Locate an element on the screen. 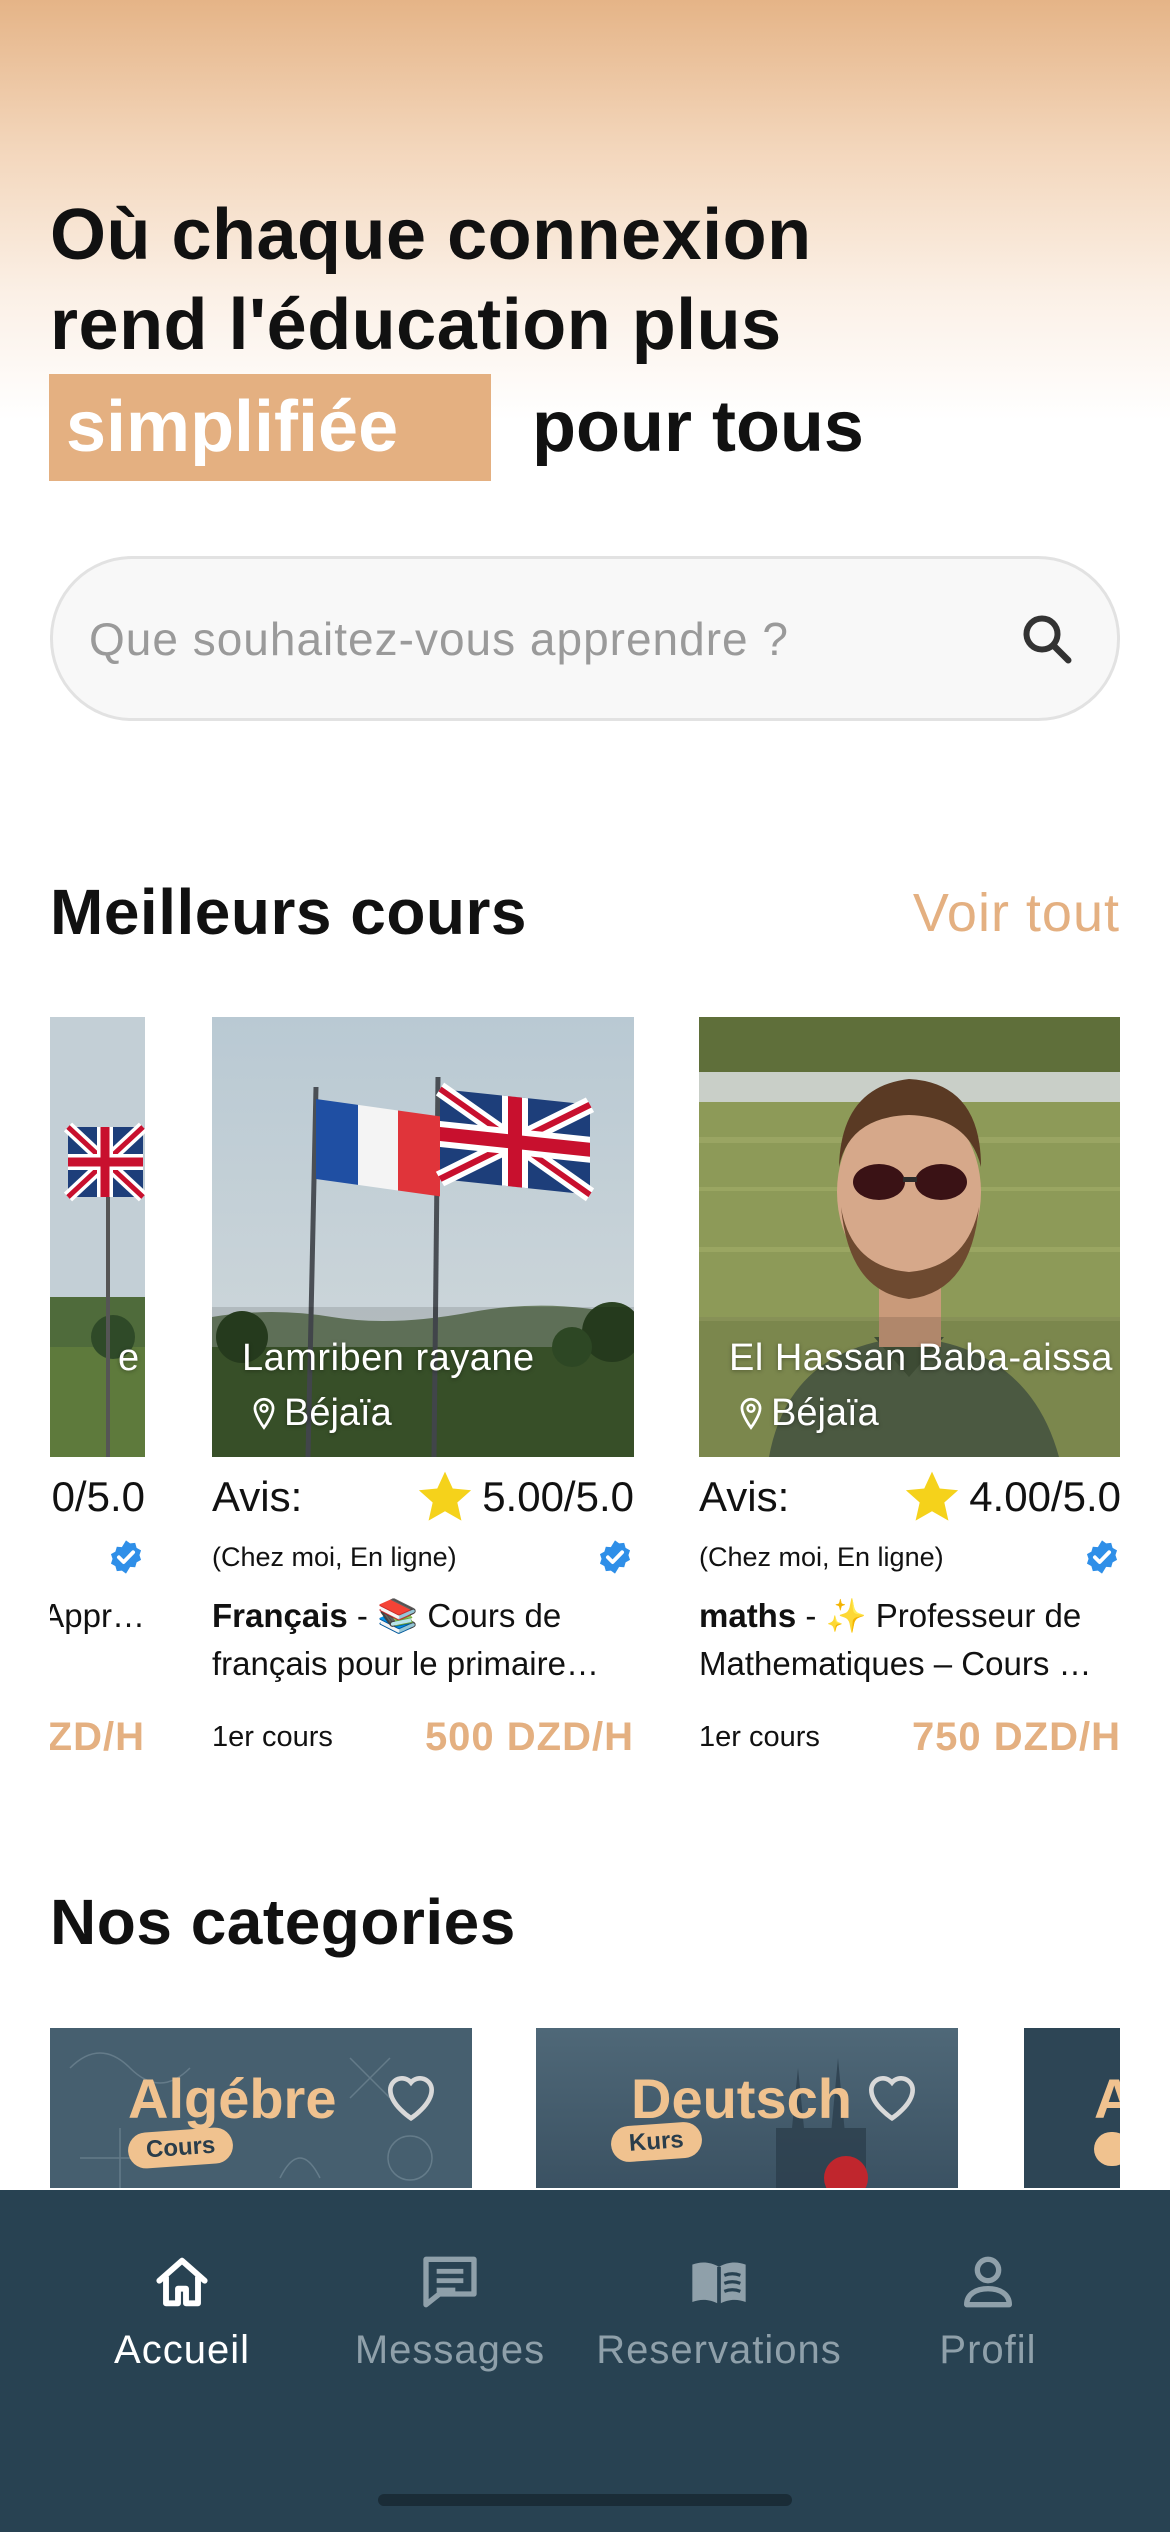  message-icon is located at coordinates (450, 2282).